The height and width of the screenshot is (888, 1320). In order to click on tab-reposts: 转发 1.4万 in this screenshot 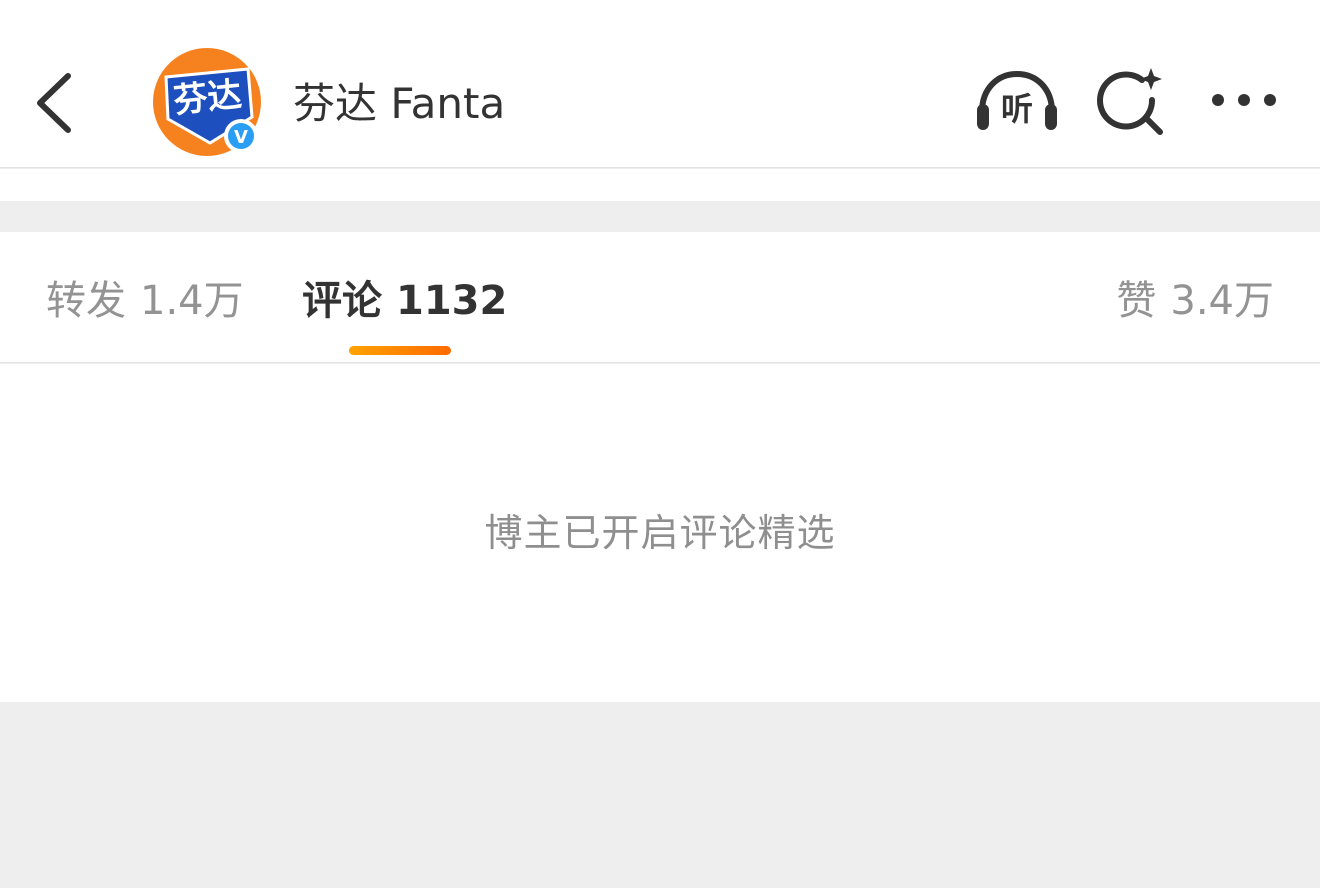, I will do `click(145, 301)`.